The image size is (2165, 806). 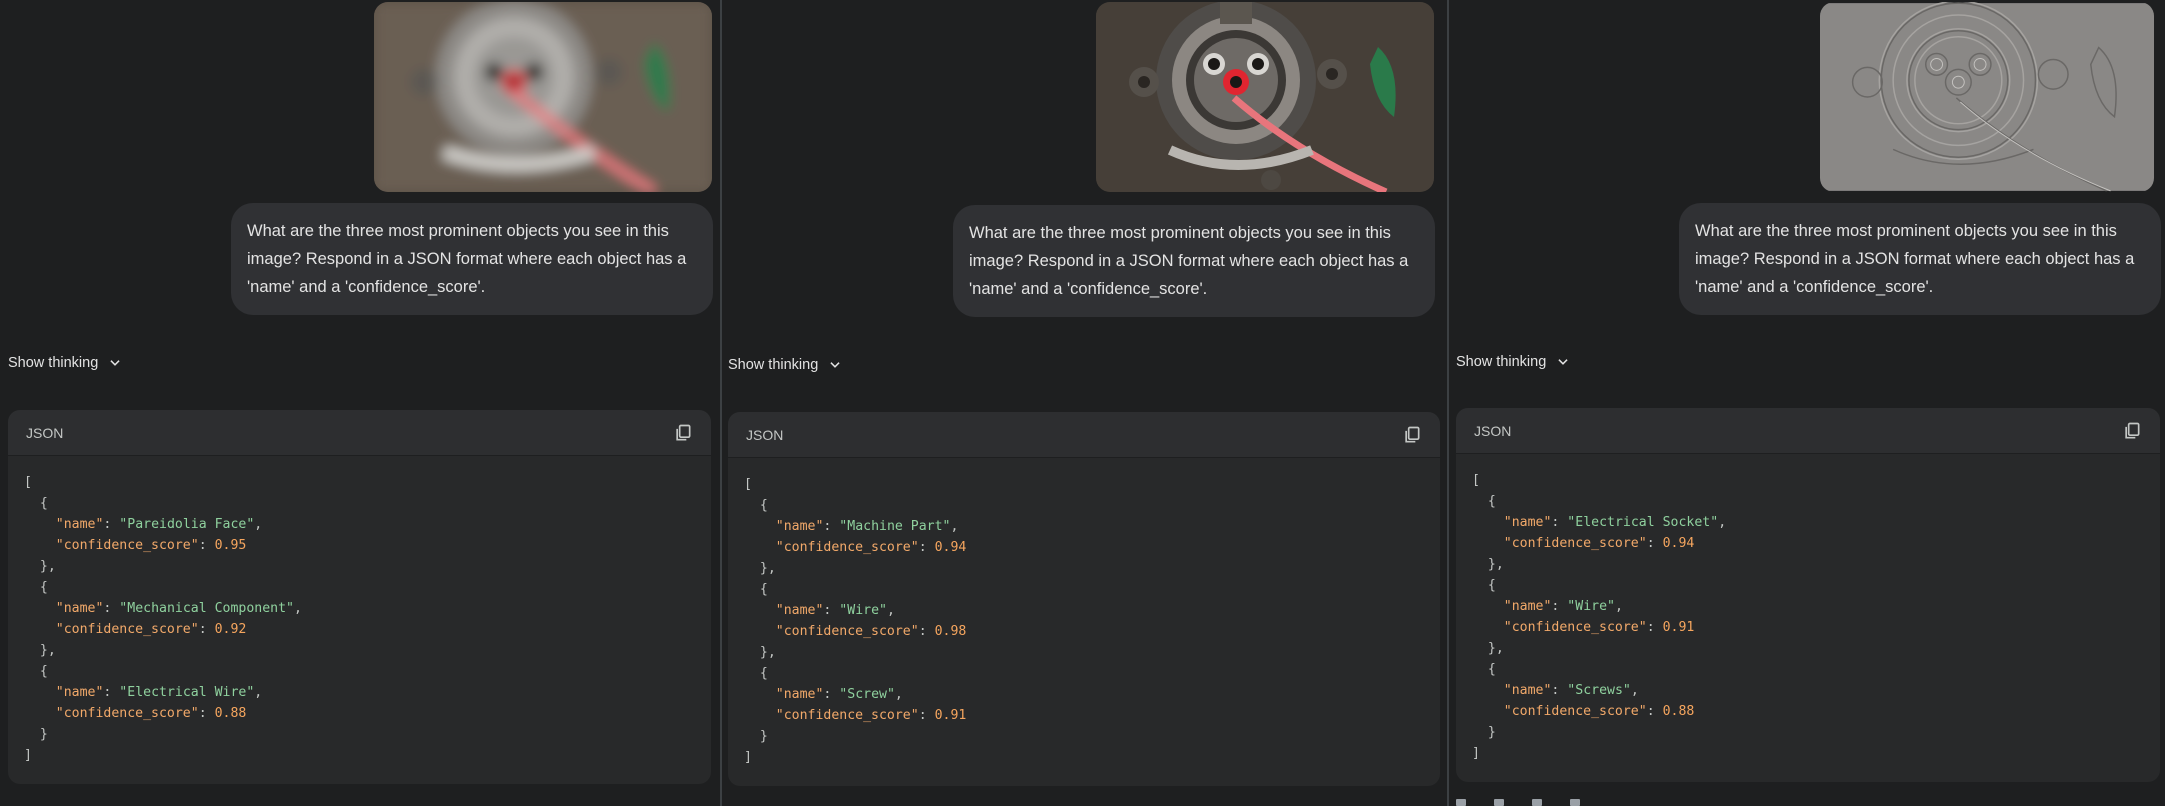 I want to click on socket-photo-edge-filtered, so click(x=1987, y=97).